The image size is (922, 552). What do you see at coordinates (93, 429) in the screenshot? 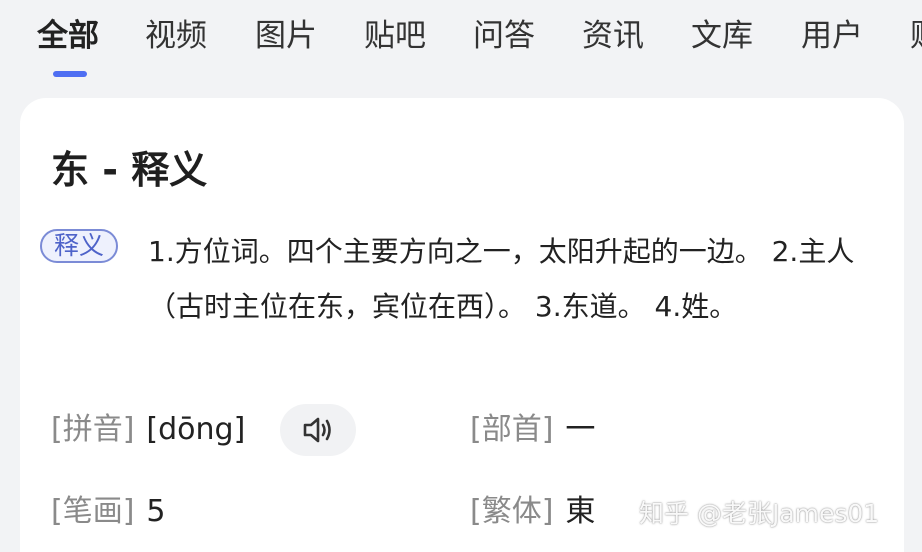
I see `pinyin-label: [拼音]` at bounding box center [93, 429].